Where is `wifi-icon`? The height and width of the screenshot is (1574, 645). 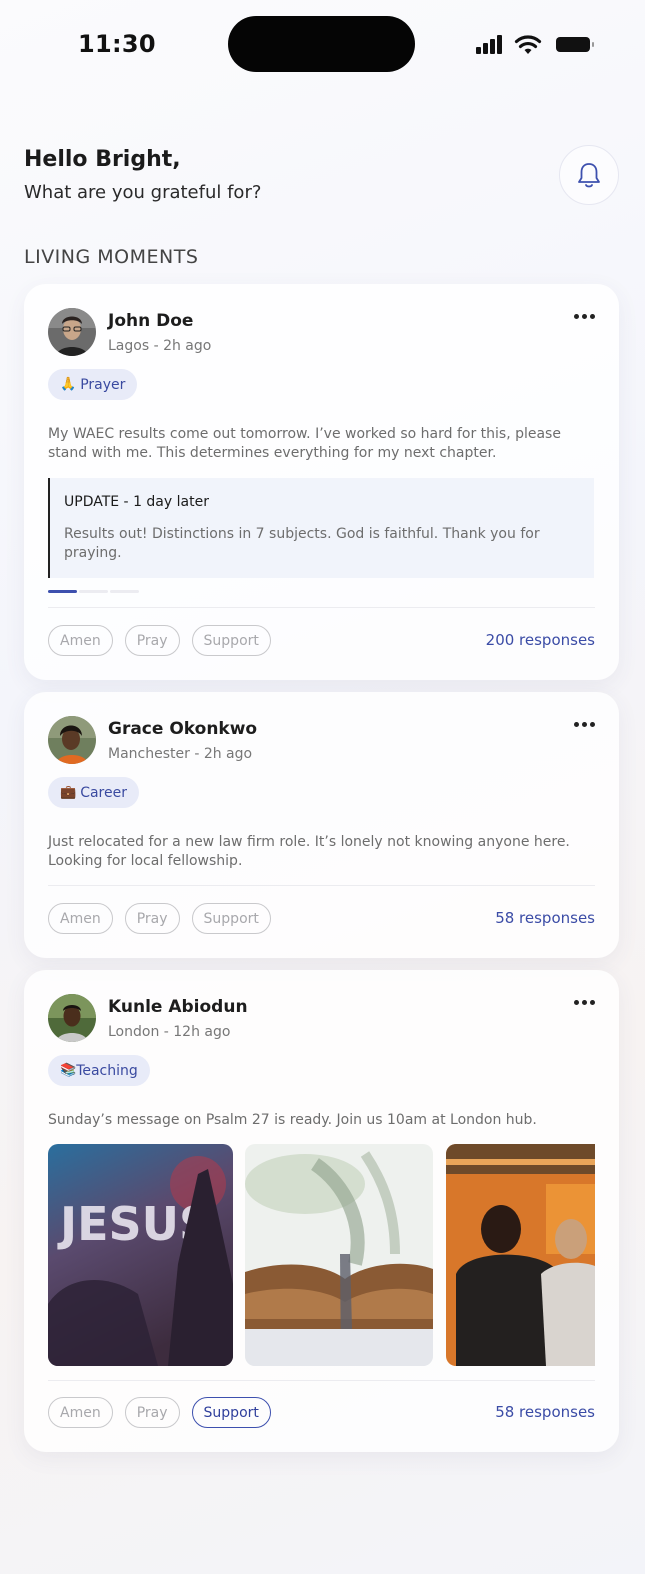
wifi-icon is located at coordinates (528, 44).